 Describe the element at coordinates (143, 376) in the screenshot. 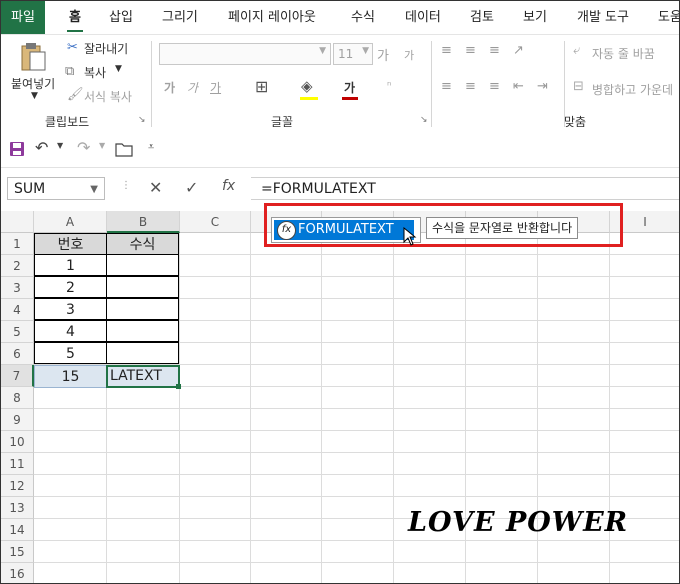

I see `cell-b7-active: LATEXT` at that location.